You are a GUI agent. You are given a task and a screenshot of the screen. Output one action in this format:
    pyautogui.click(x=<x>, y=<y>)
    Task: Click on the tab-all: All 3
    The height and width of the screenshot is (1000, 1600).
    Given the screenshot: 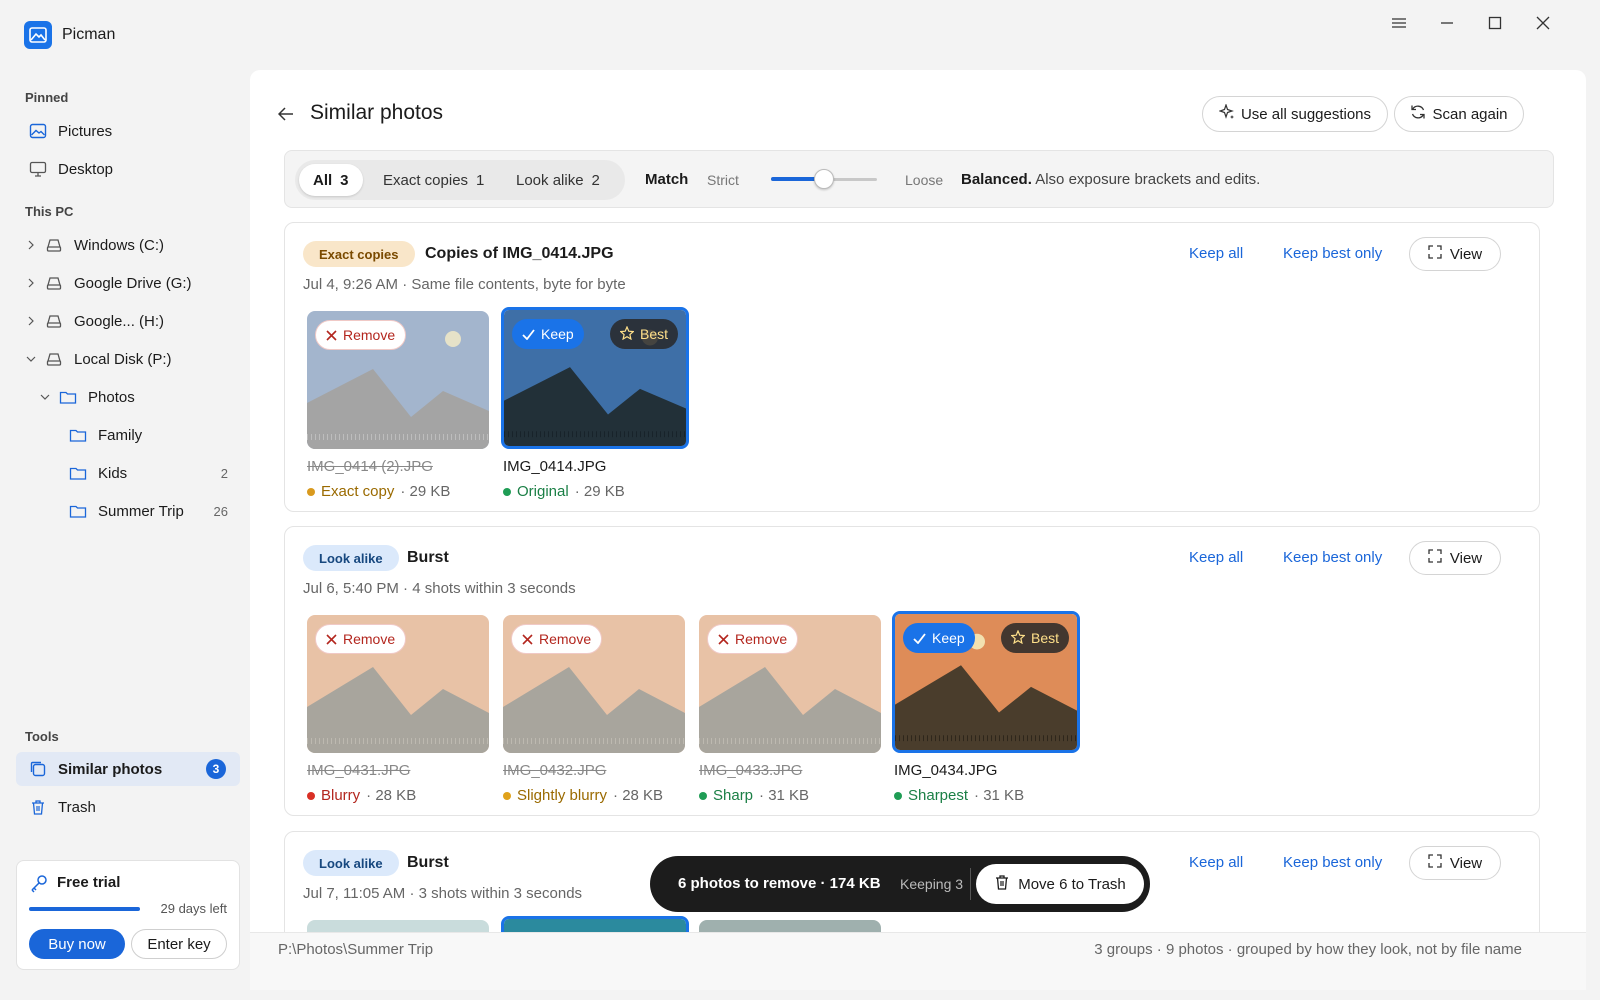 What is the action you would take?
    pyautogui.click(x=331, y=180)
    